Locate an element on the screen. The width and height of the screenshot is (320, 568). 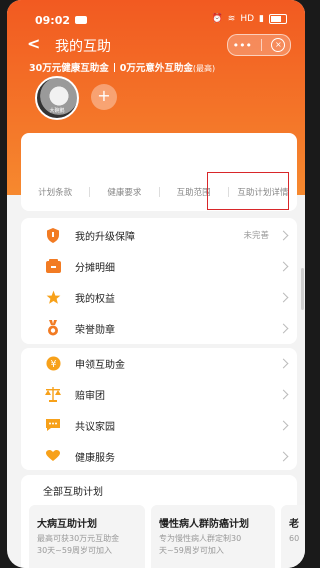
summary-divider is located at coordinates (114, 67).